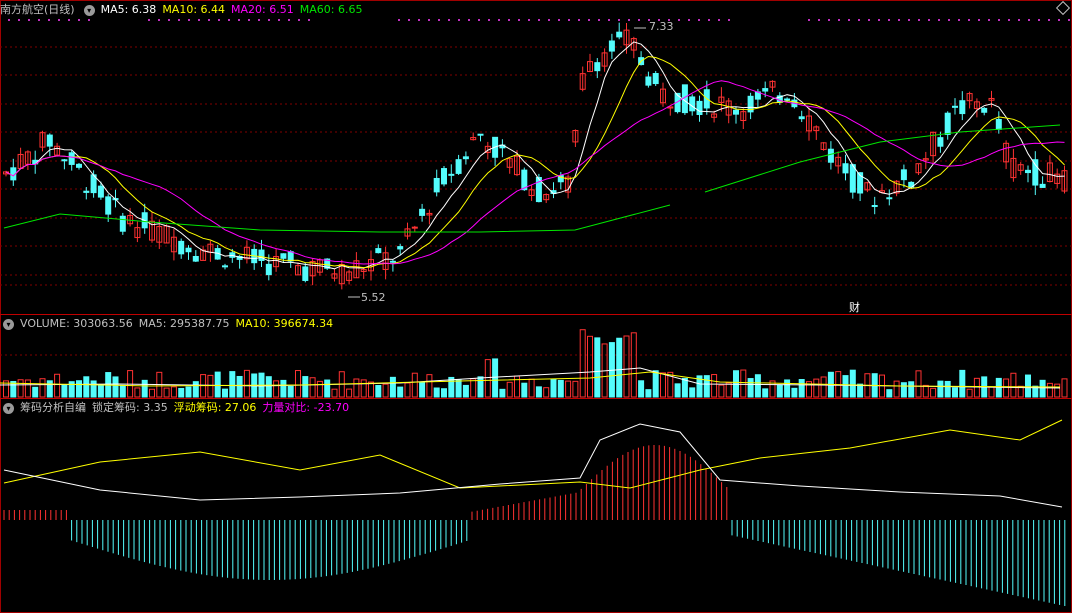 This screenshot has width=1072, height=613. What do you see at coordinates (533, 454) in the screenshot?
I see `floating-chip-line` at bounding box center [533, 454].